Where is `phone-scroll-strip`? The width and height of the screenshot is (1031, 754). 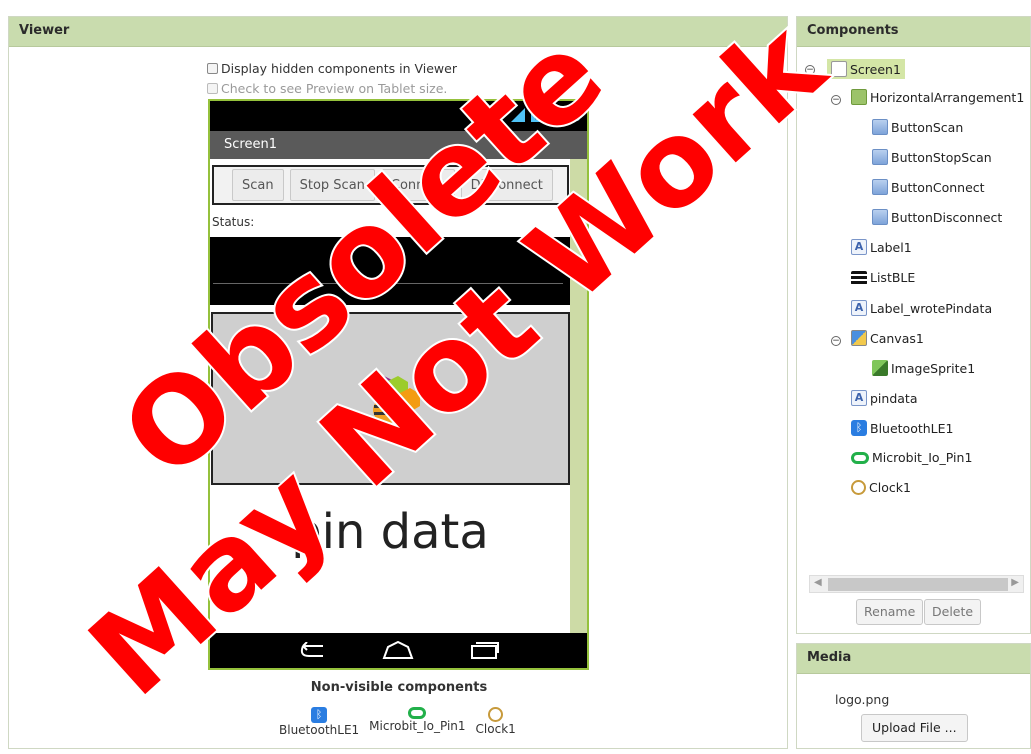
phone-scroll-strip is located at coordinates (578, 396).